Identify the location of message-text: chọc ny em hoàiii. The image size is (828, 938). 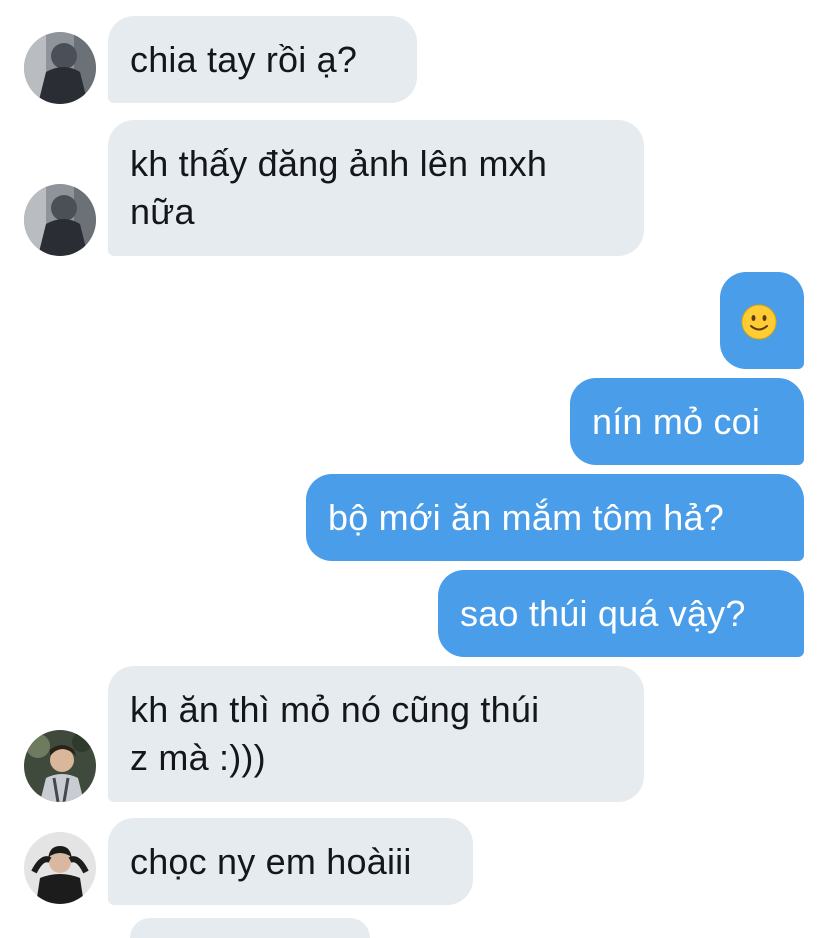
(271, 861).